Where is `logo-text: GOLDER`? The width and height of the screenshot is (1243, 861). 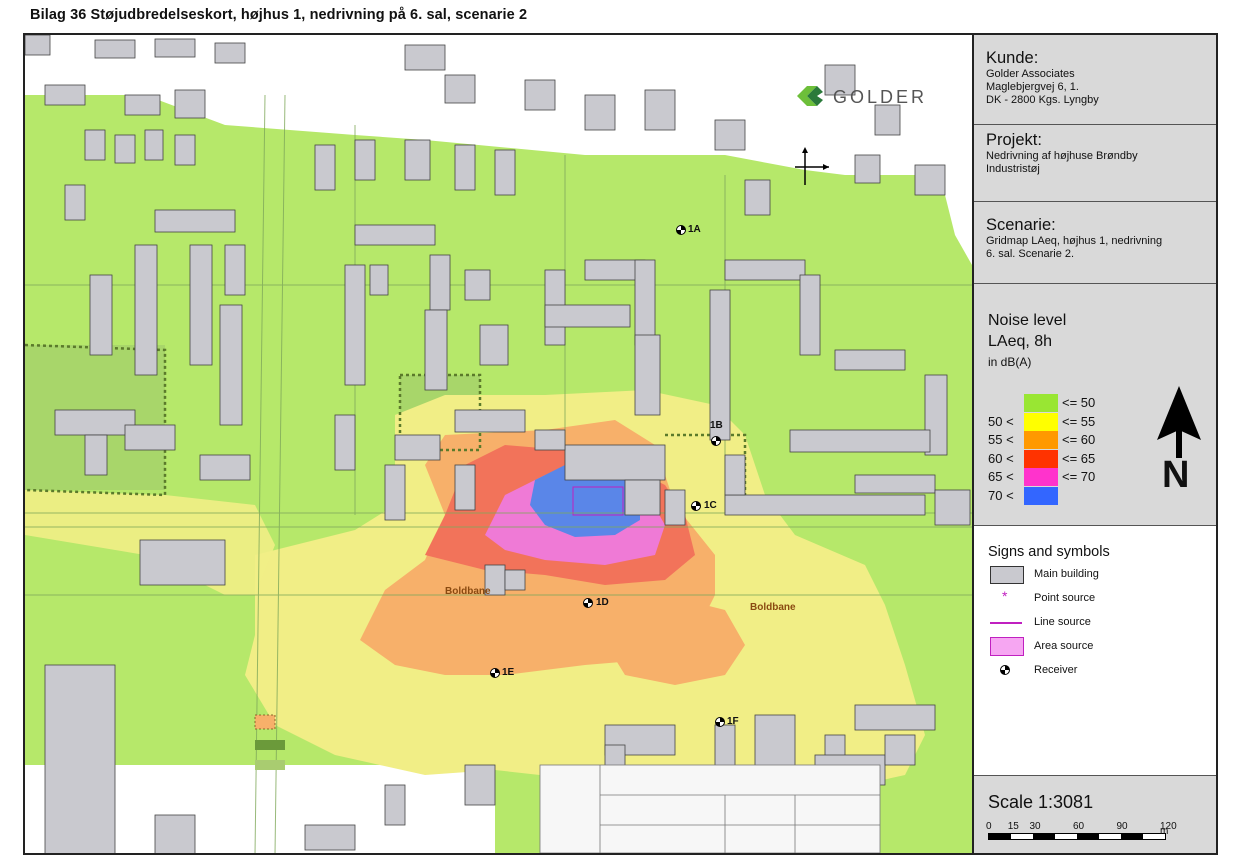
logo-text: GOLDER is located at coordinates (880, 97).